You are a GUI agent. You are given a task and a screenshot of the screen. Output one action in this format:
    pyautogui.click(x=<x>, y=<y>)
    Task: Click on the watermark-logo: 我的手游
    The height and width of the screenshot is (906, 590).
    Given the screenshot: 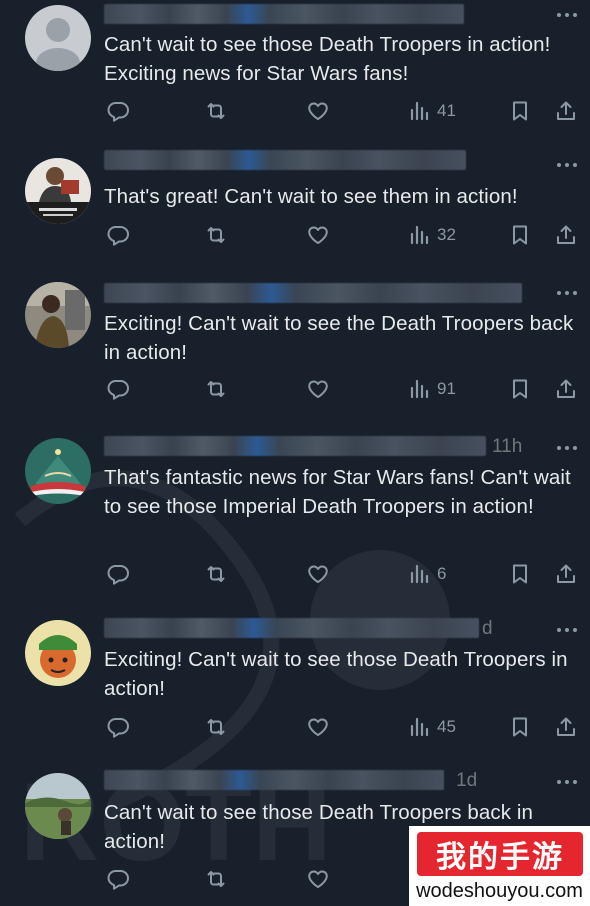 What is the action you would take?
    pyautogui.click(x=500, y=854)
    